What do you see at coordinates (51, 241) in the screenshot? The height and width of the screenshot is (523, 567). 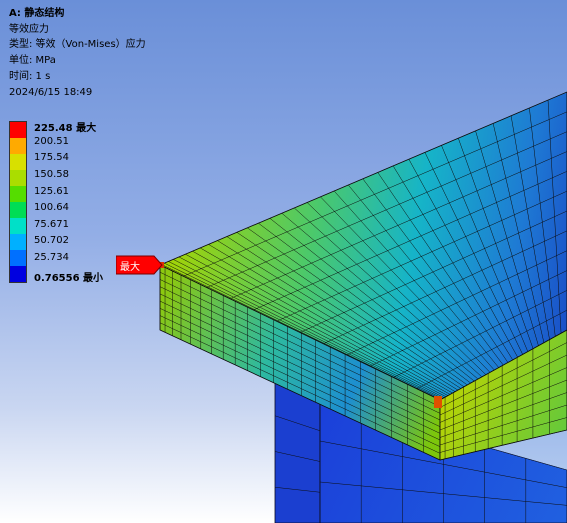 I see `legend-value-label: 50.702` at bounding box center [51, 241].